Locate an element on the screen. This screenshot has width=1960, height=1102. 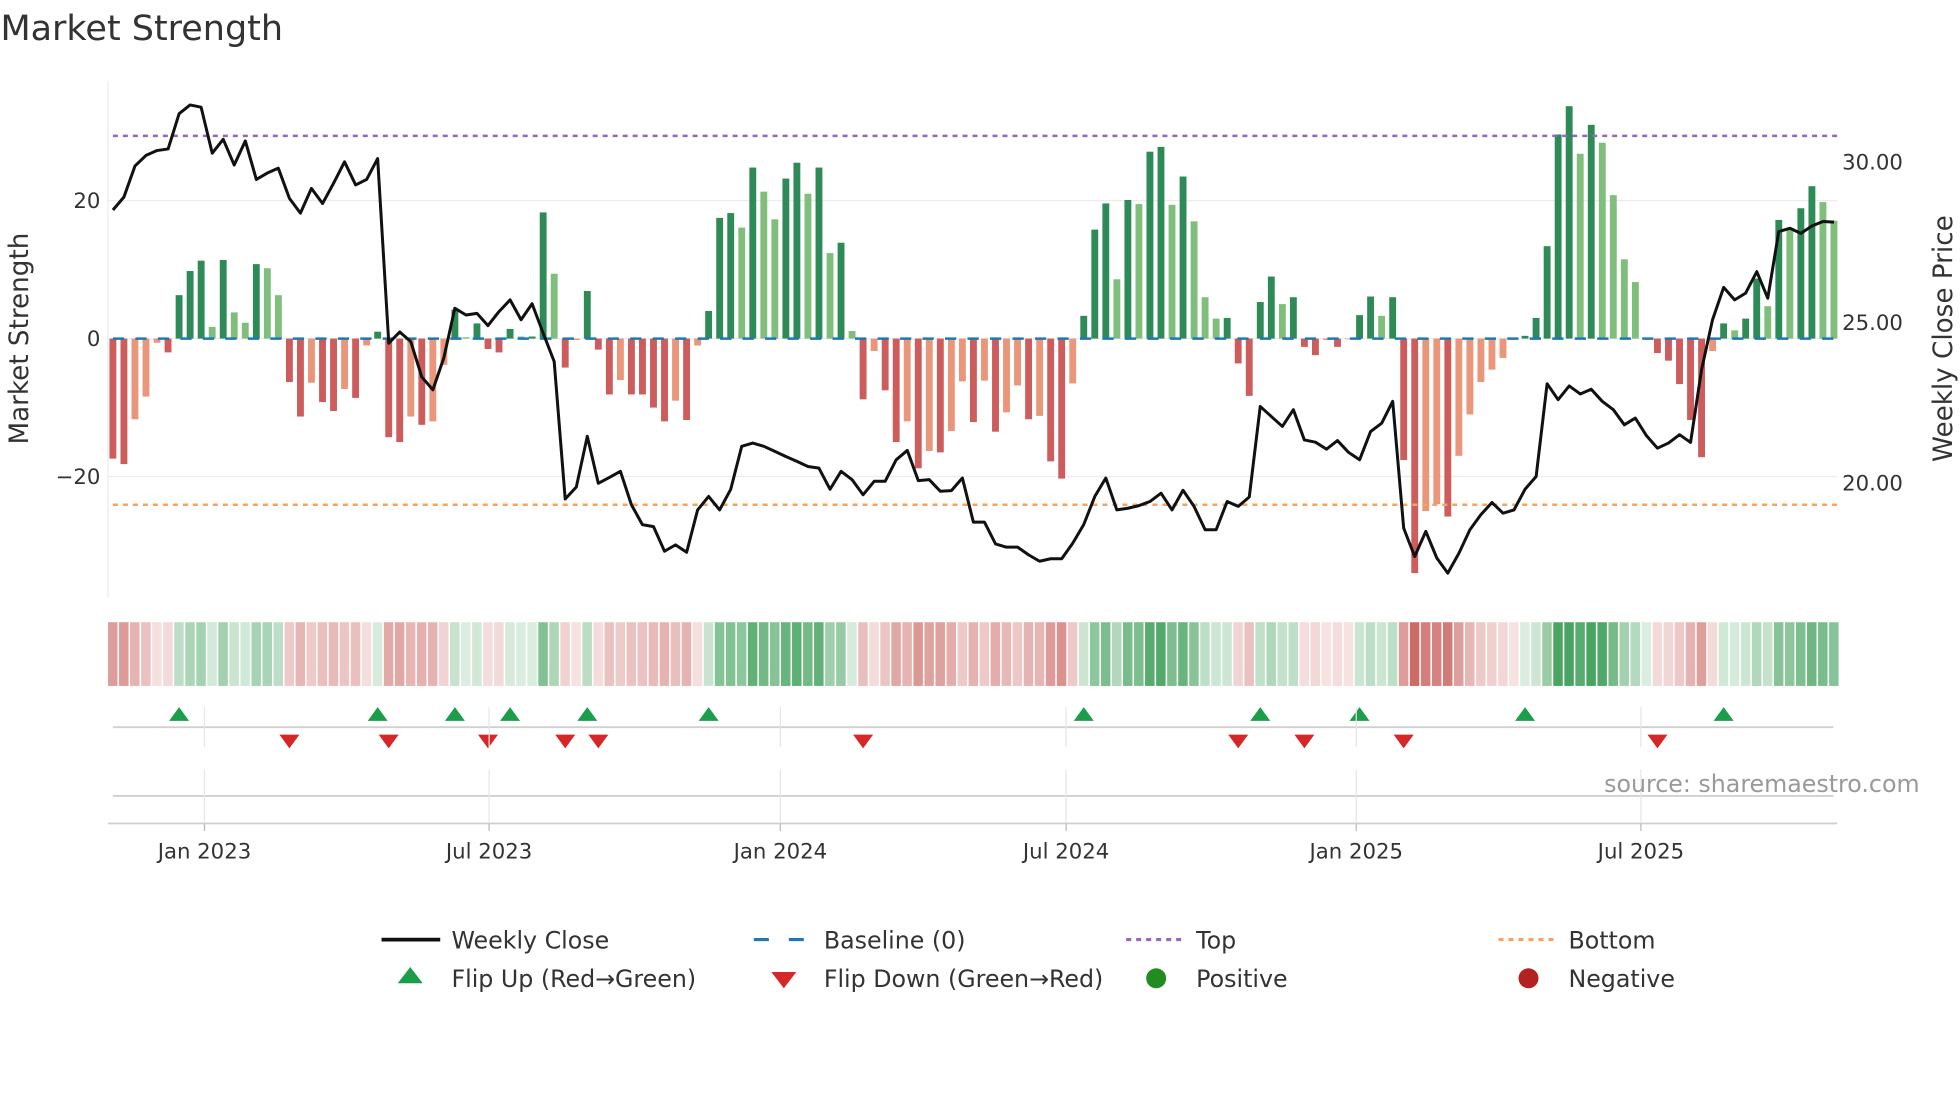
x-tick-label: Jul 2024 is located at coordinates (1065, 851).